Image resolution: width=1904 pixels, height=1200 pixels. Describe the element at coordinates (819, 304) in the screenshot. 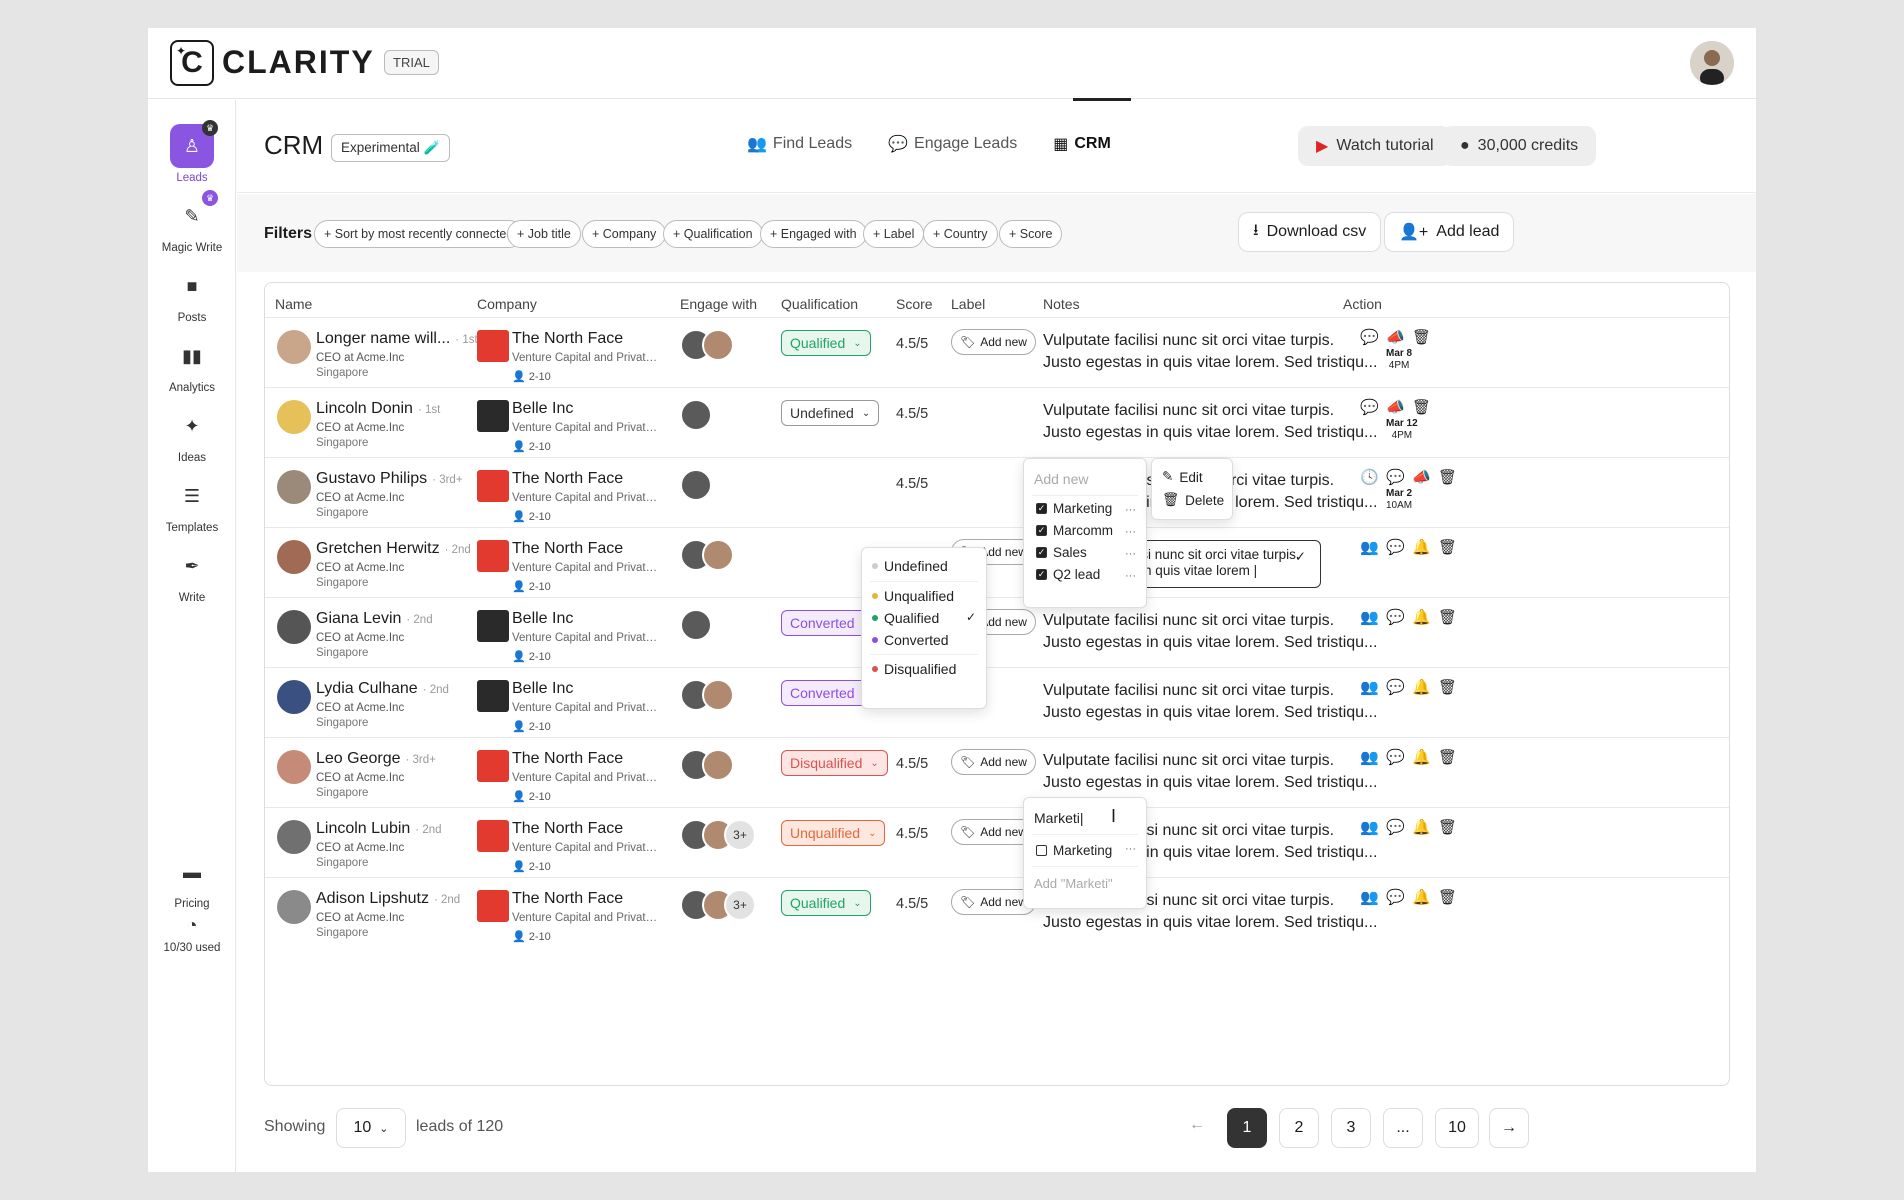

I see `column-header: Qualification` at that location.